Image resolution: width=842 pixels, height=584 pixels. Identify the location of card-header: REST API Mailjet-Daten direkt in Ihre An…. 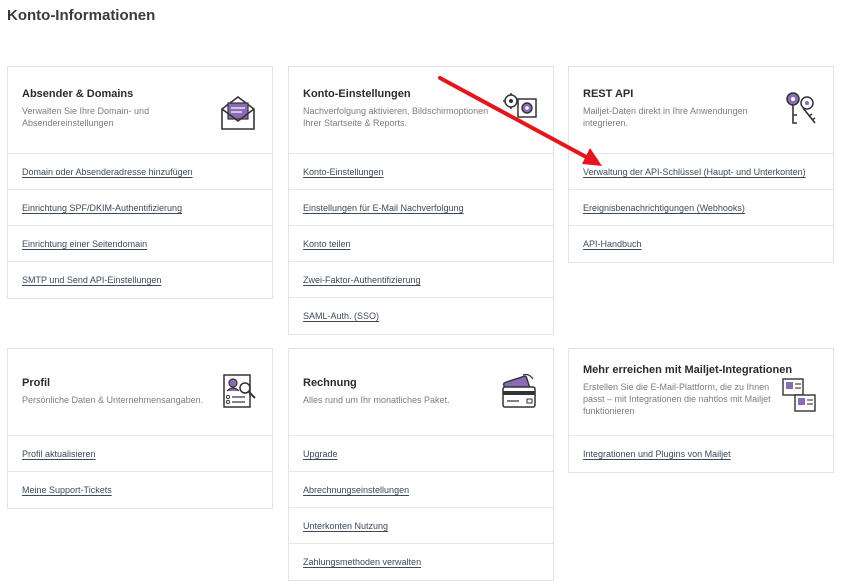
(701, 110).